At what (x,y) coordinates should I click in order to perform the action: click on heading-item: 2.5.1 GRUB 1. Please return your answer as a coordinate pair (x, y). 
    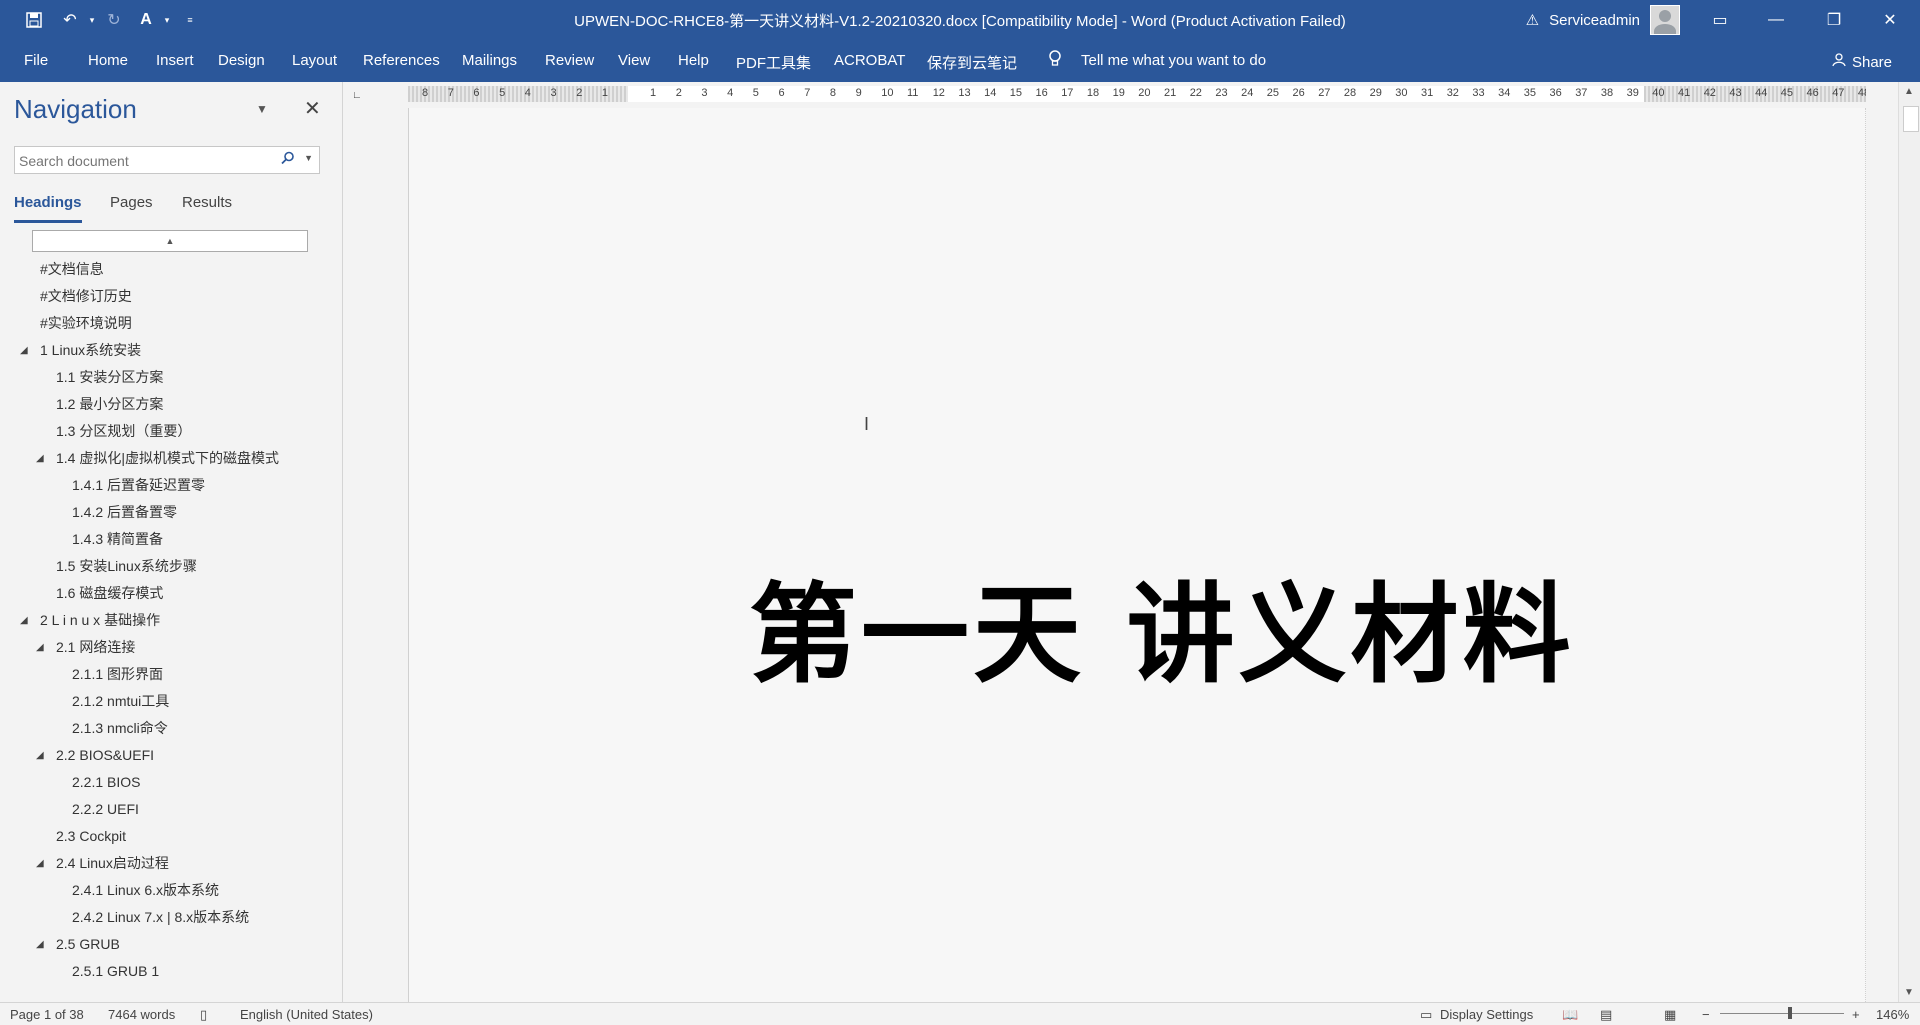
    Looking at the image, I should click on (170, 971).